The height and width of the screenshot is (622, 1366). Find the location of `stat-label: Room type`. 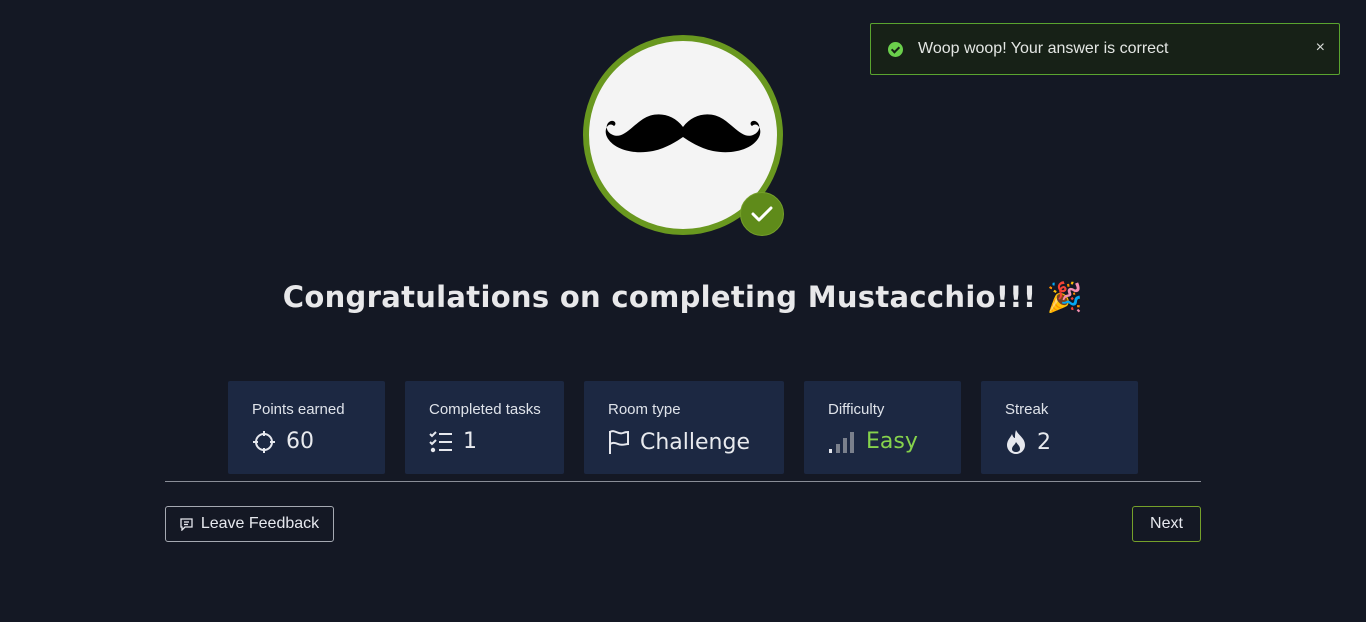

stat-label: Room type is located at coordinates (644, 409).